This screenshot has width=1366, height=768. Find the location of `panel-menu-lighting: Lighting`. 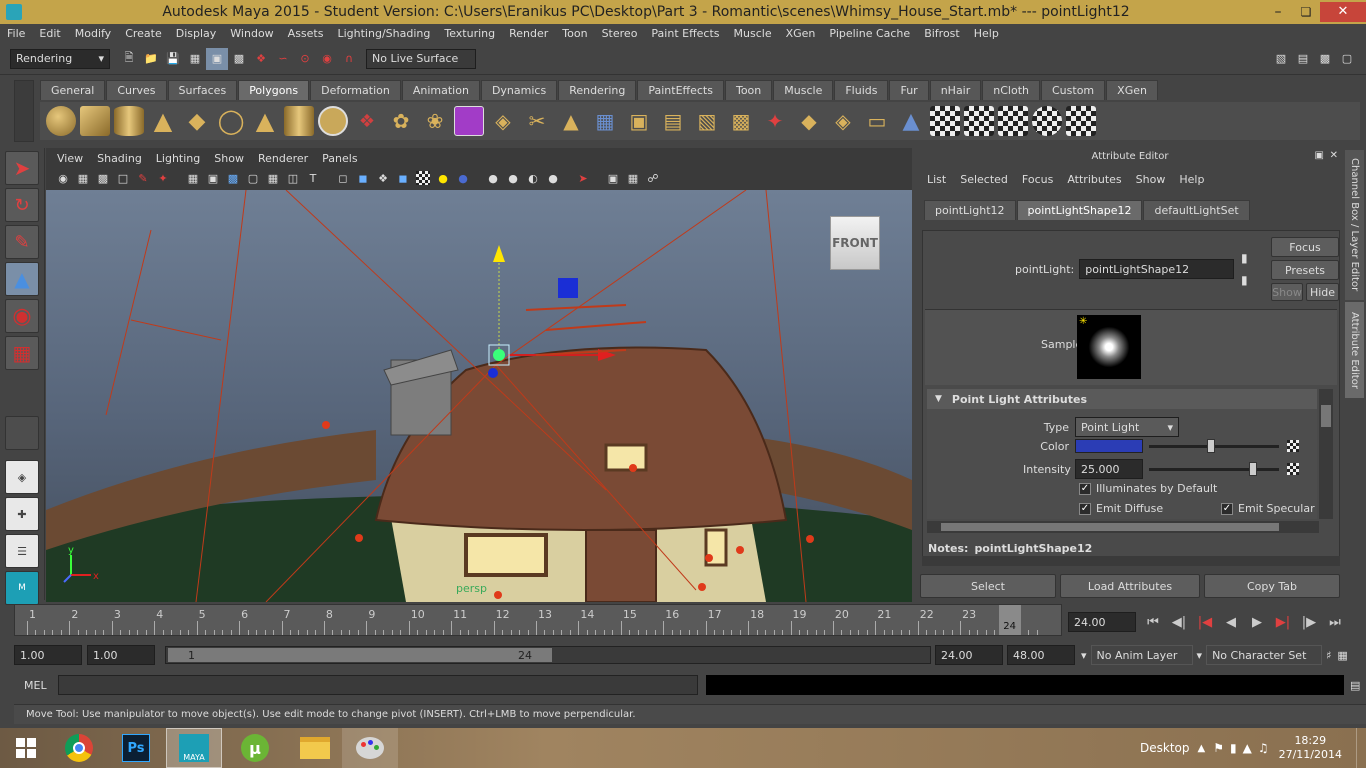

panel-menu-lighting: Lighting is located at coordinates (178, 158).